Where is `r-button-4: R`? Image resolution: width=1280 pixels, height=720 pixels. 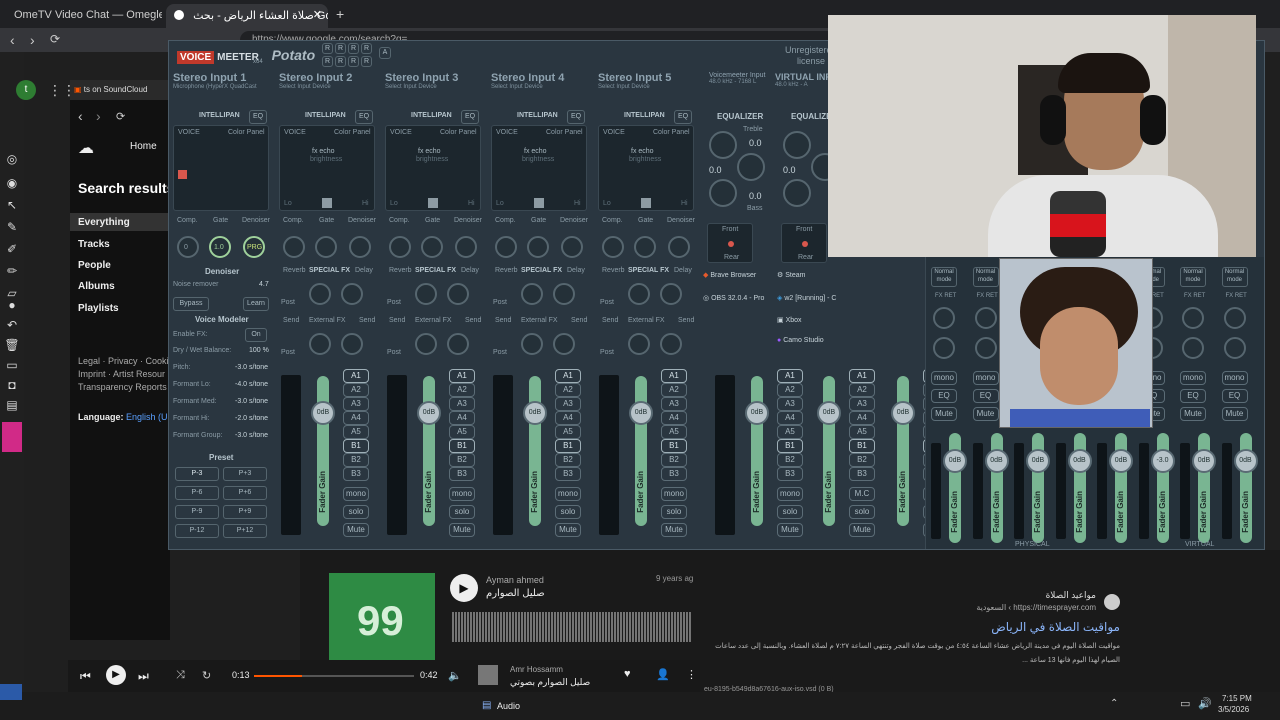 r-button-4: R is located at coordinates (366, 48).